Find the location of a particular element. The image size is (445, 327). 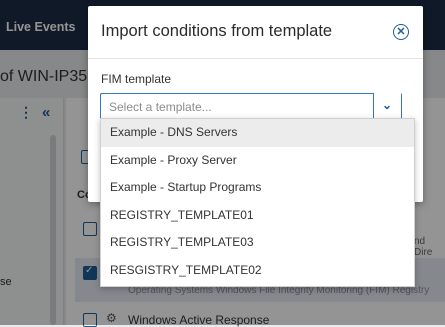

close-icon: ✕ is located at coordinates (401, 32).